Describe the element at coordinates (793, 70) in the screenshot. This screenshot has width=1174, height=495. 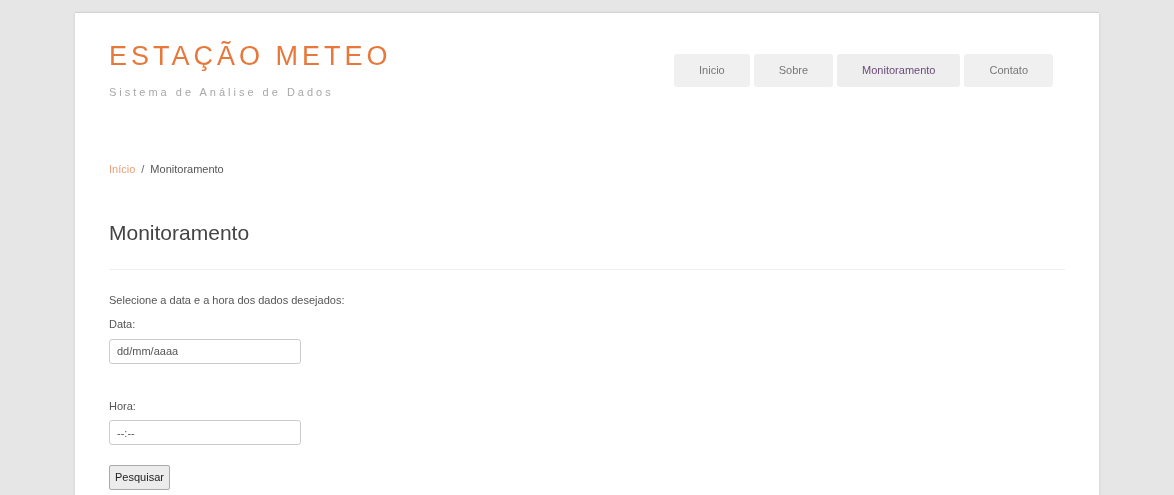
I see `nav-tab: Sobre` at that location.